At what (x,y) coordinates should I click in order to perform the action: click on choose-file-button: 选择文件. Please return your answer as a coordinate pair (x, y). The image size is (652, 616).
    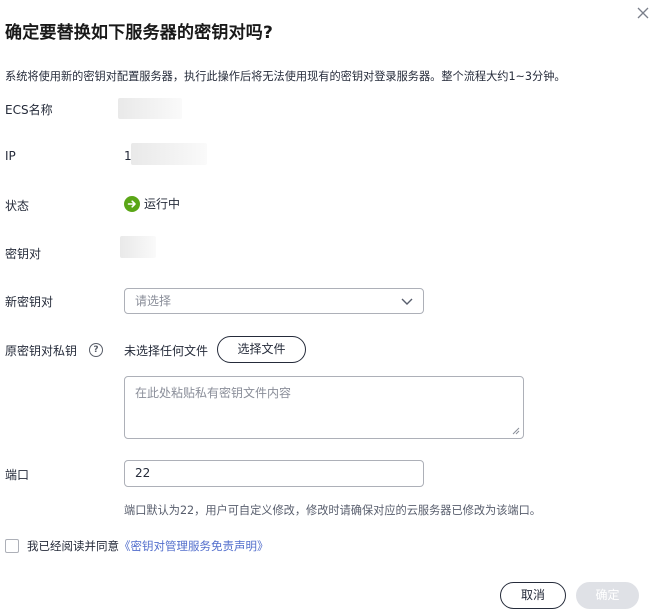
    Looking at the image, I should click on (261, 349).